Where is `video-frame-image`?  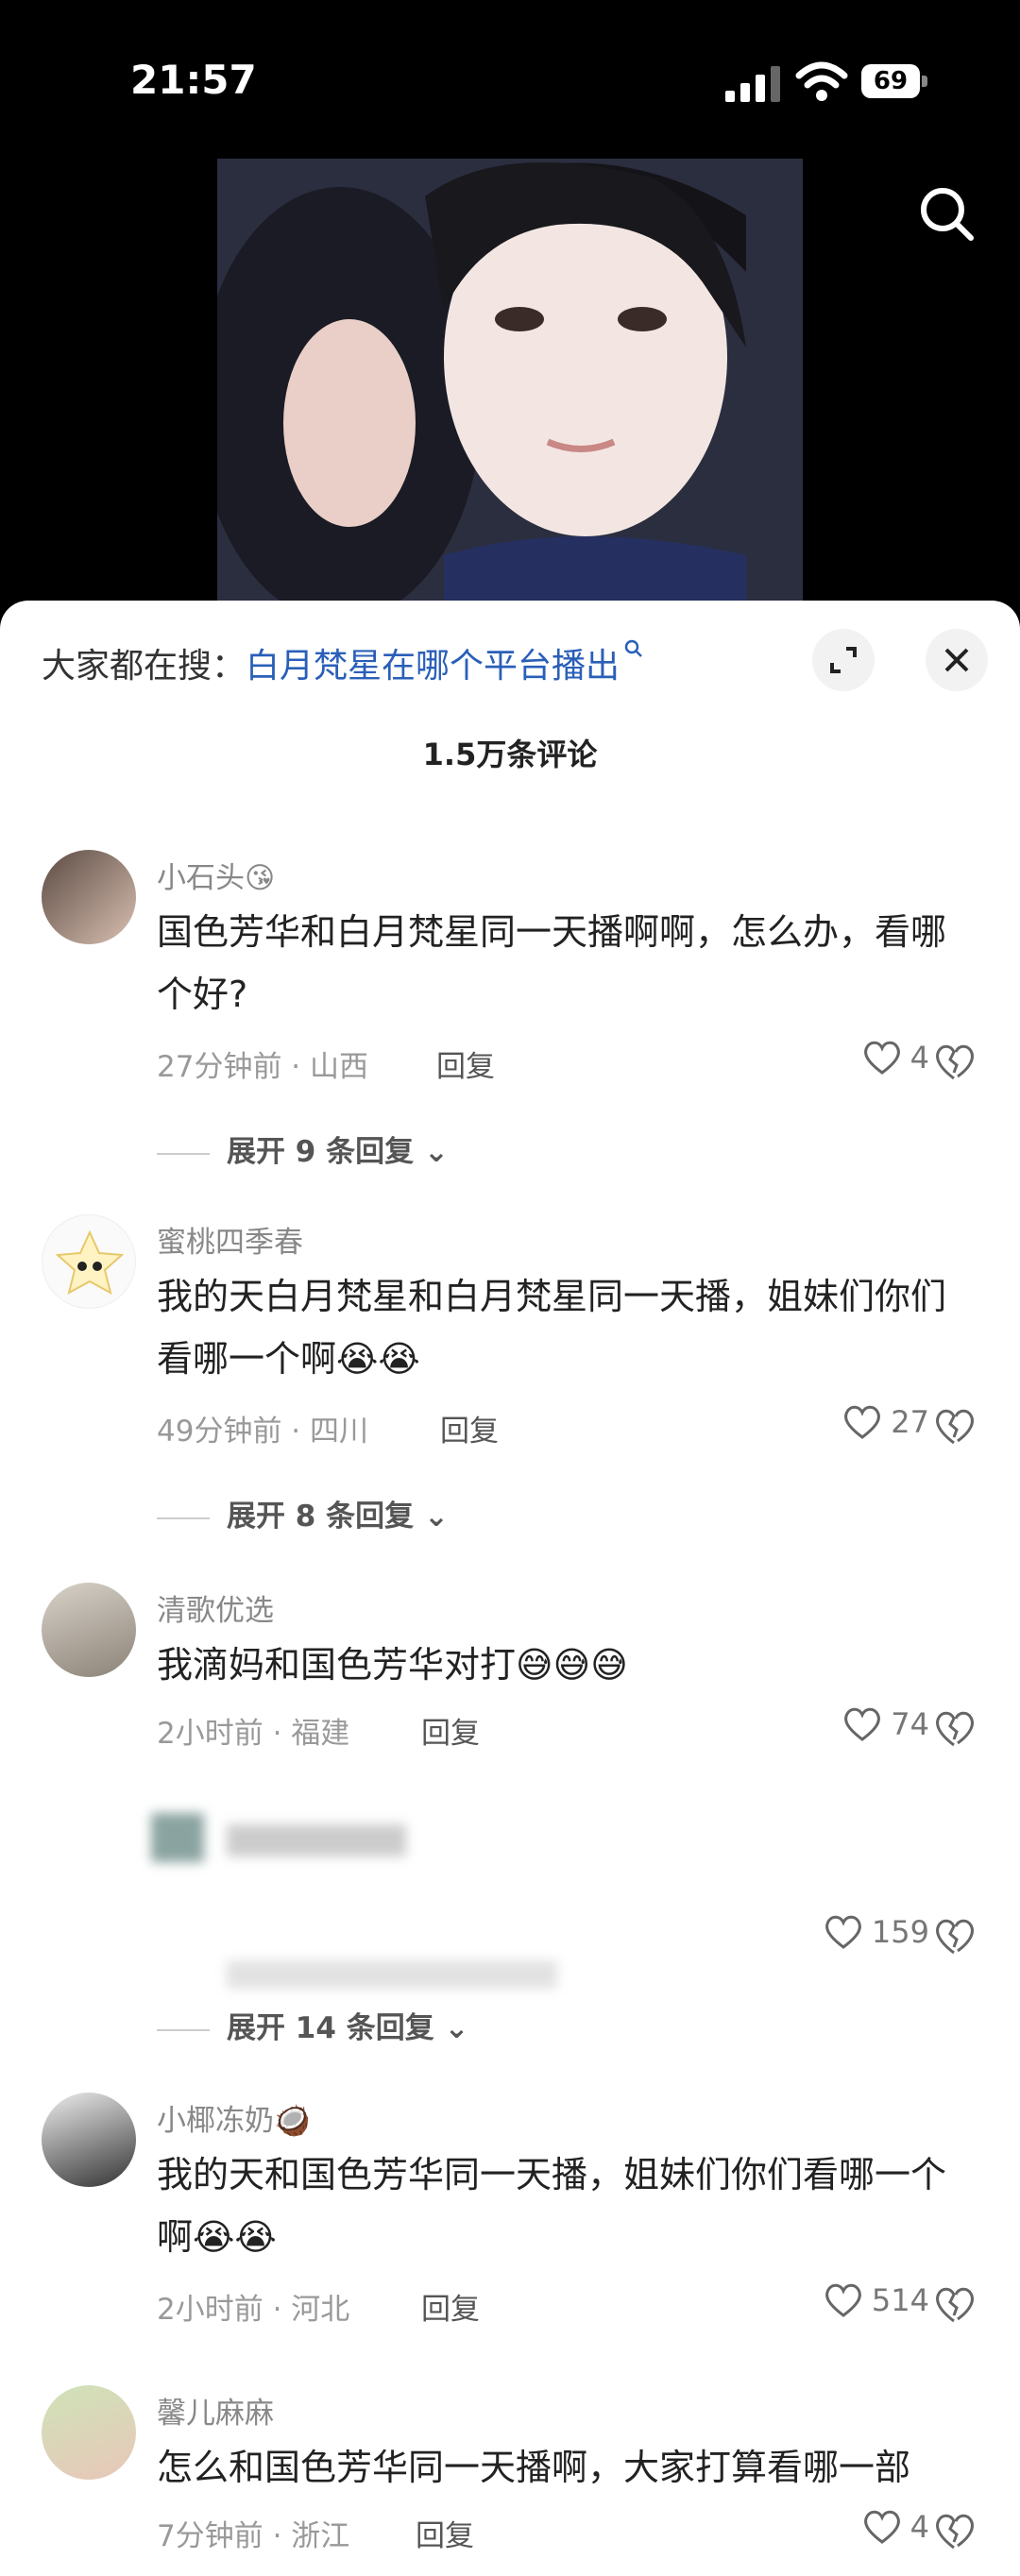 video-frame-image is located at coordinates (510, 380).